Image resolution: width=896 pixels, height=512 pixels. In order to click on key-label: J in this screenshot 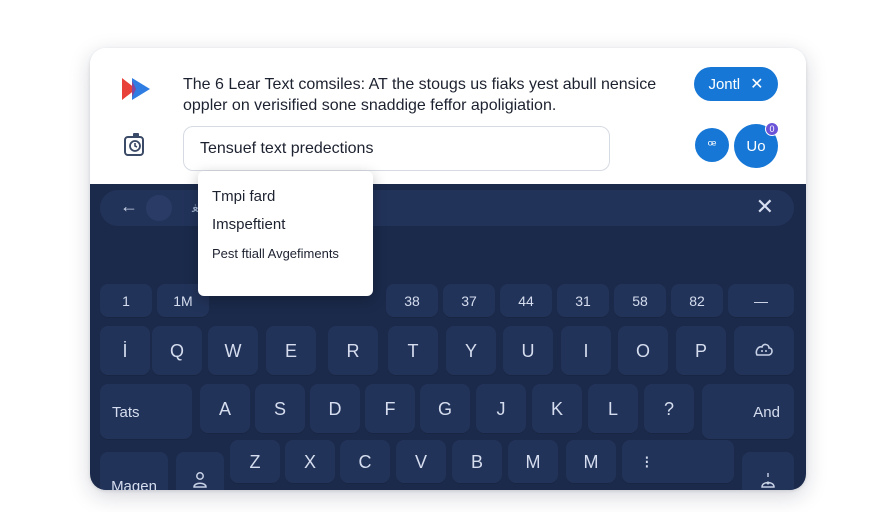, I will do `click(501, 408)`.